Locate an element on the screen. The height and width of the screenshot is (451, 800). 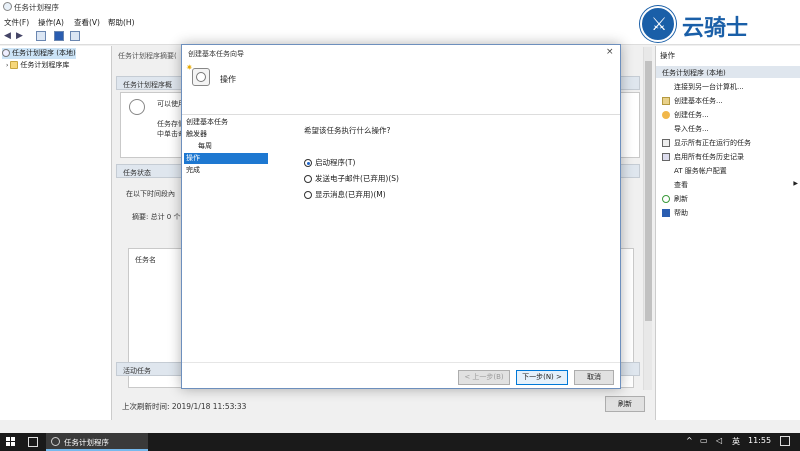
running-tasks-icon is located at coordinates (666, 143).